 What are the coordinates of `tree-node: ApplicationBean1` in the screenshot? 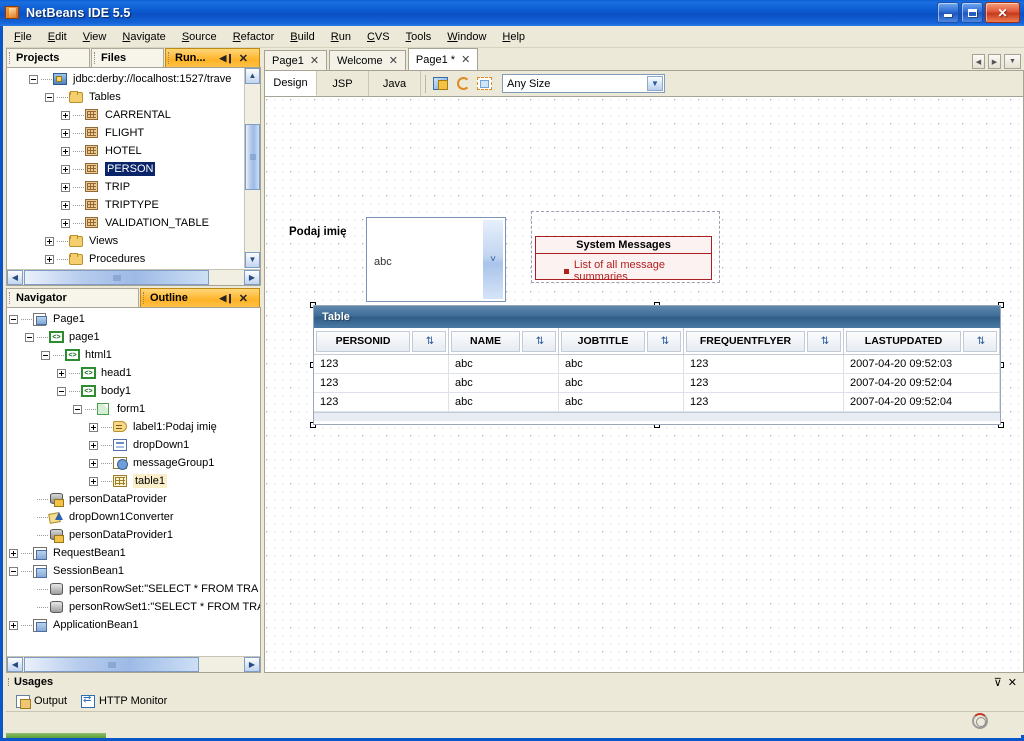 It's located at (133, 625).